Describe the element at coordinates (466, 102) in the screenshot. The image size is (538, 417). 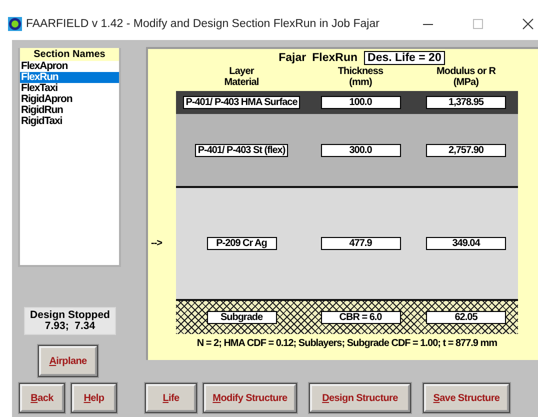
I see `modulus-field: 1,378.95` at that location.